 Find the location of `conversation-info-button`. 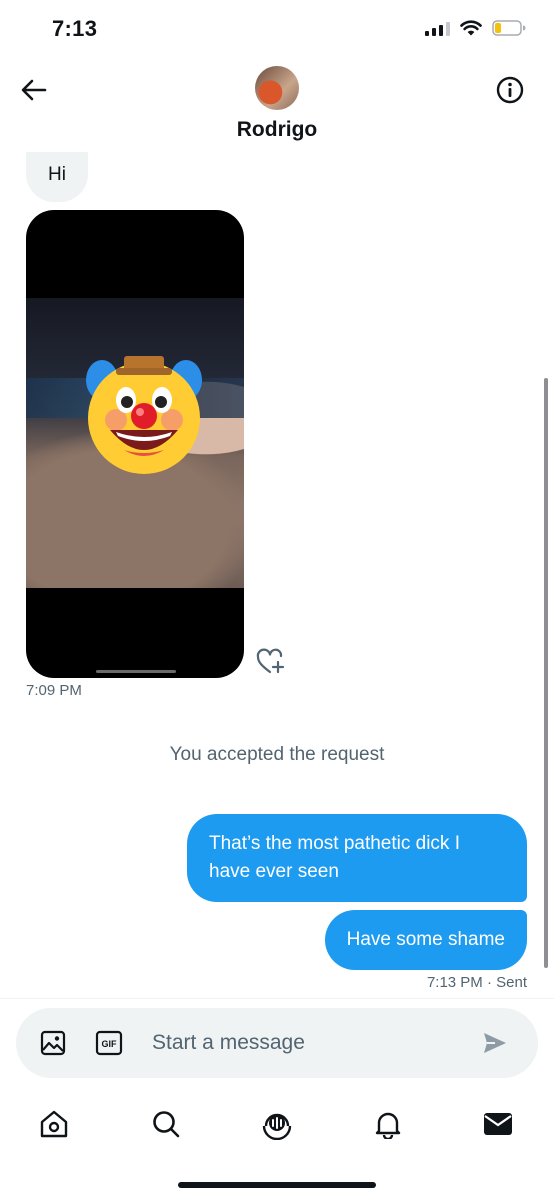

conversation-info-button is located at coordinates (510, 90).